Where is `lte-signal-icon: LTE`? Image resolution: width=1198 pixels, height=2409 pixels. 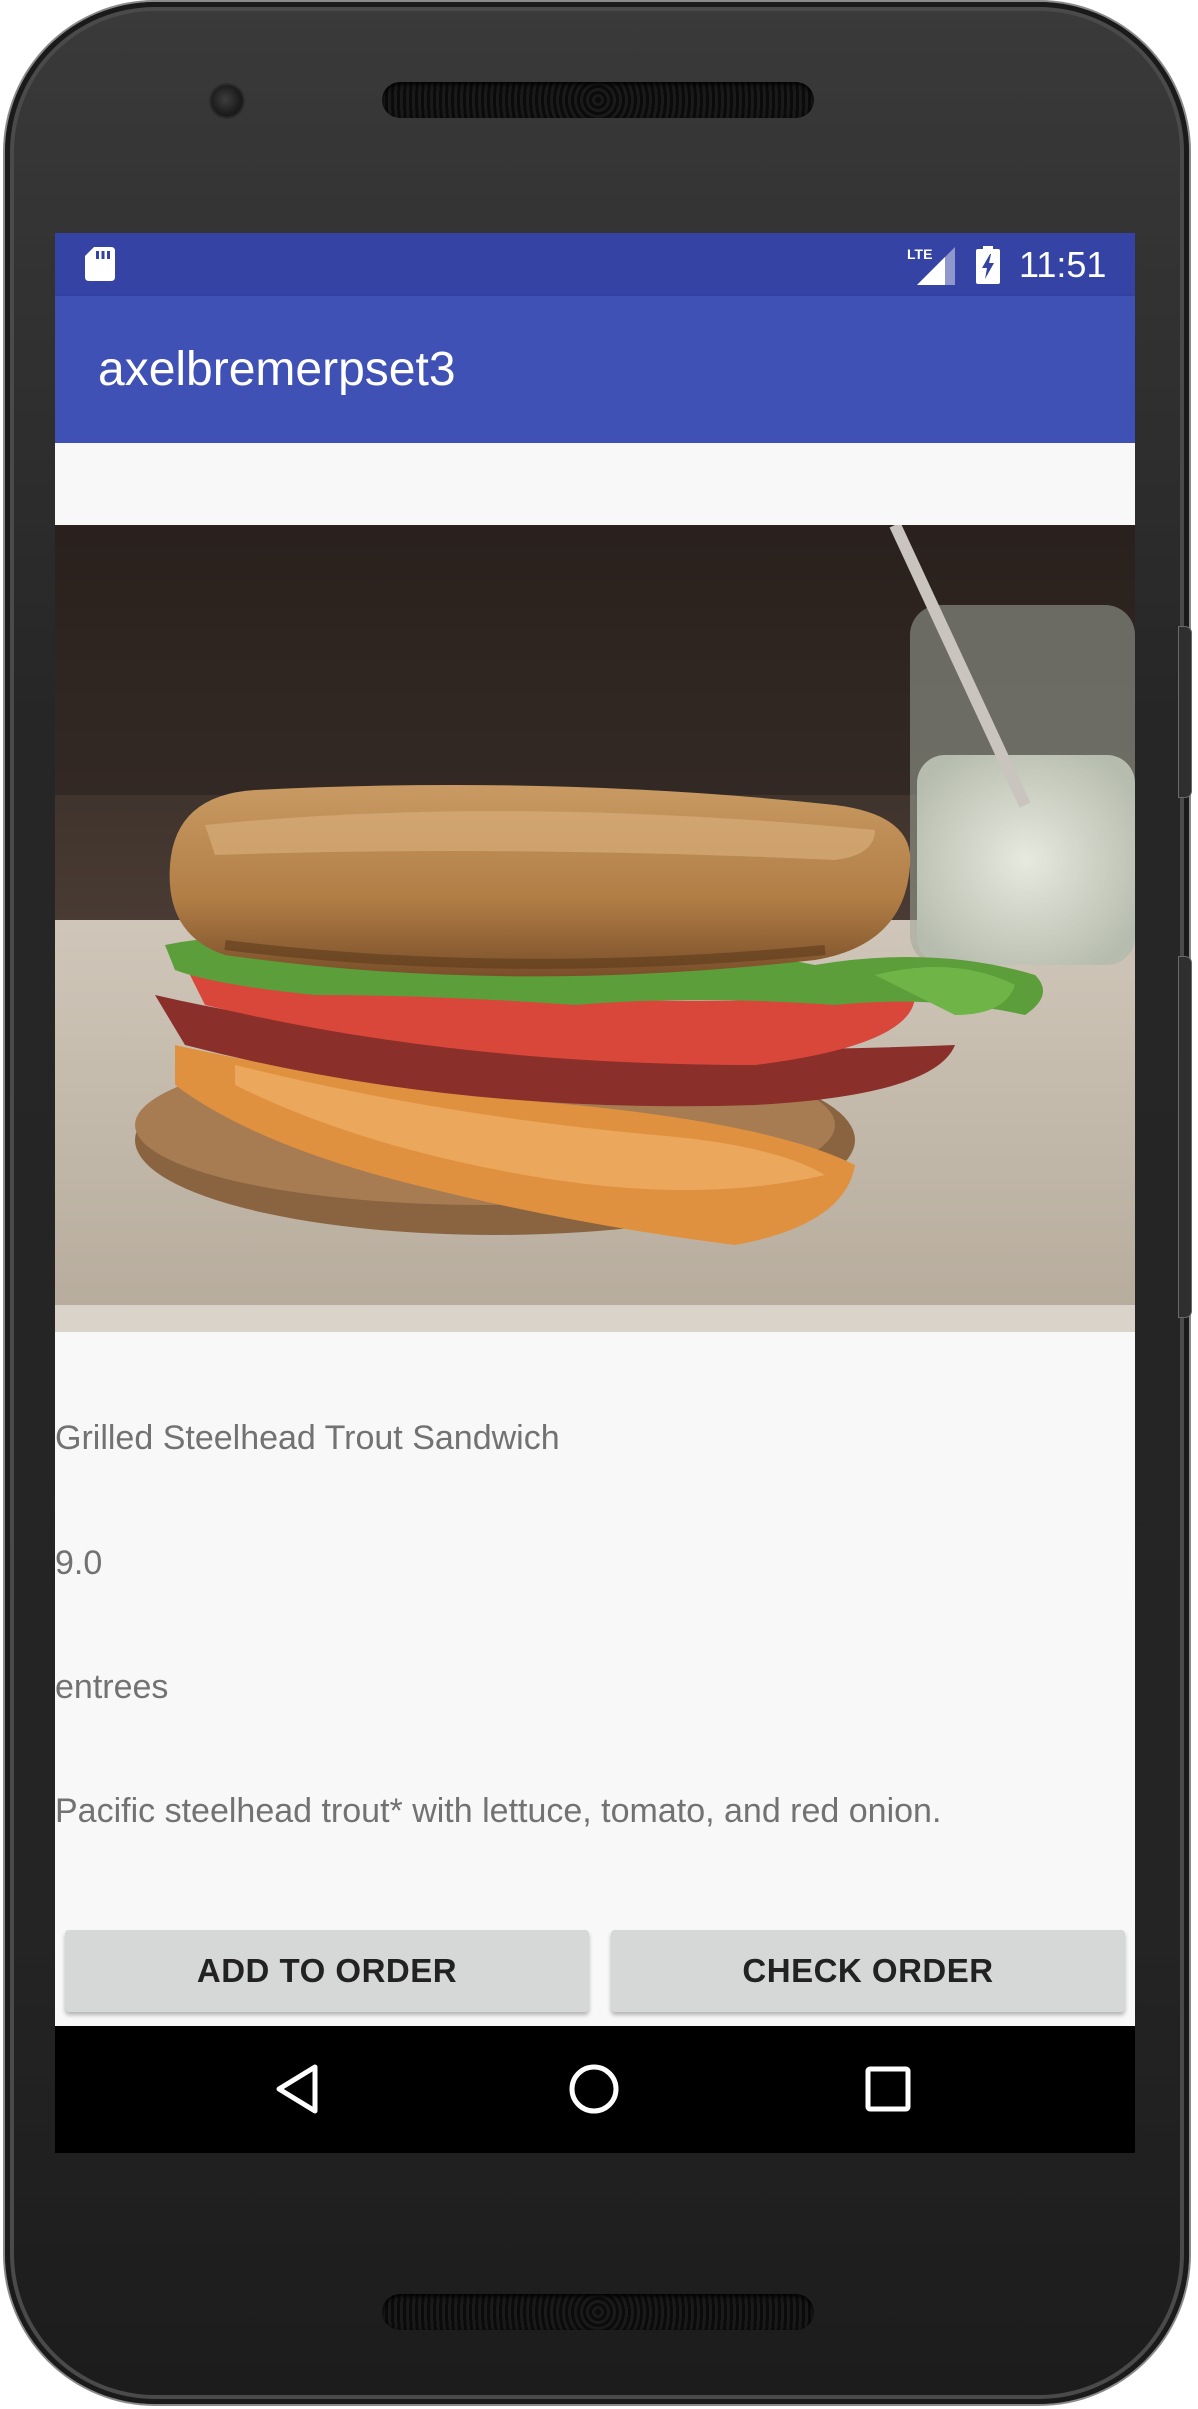 lte-signal-icon: LTE is located at coordinates (931, 265).